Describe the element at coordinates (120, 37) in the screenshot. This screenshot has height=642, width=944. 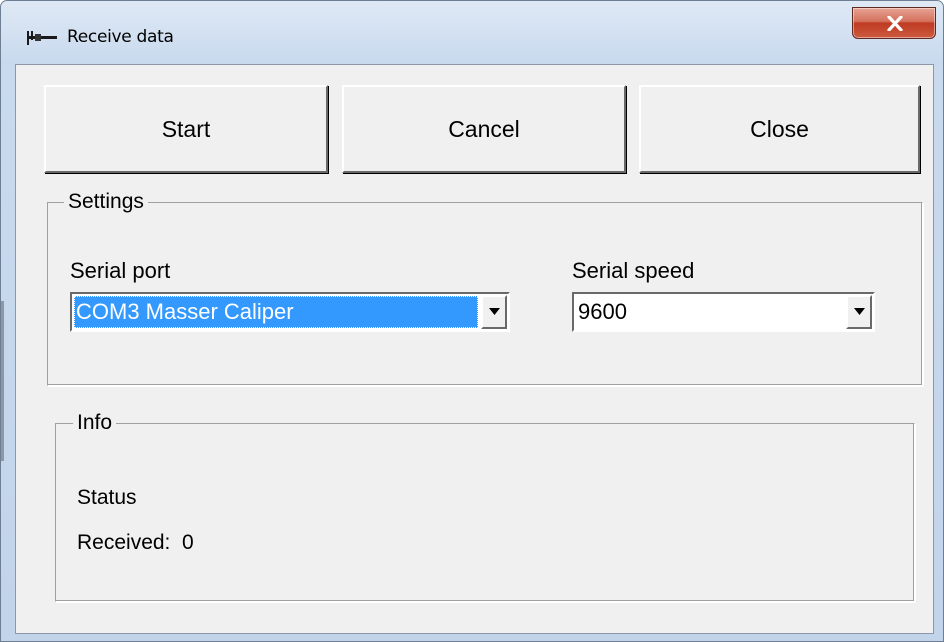
I see `window-title: Receive data` at that location.